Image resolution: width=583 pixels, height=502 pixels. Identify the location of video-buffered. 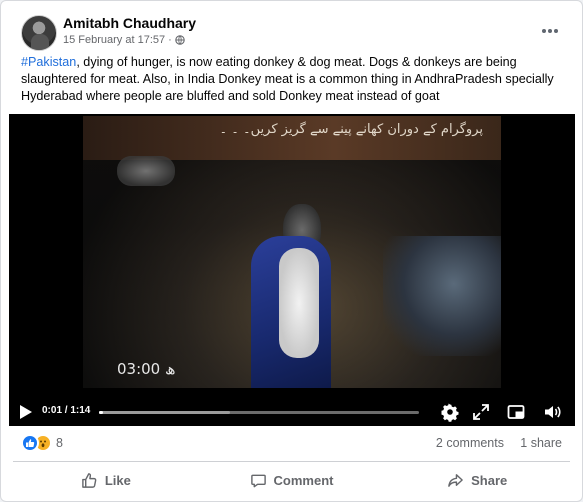
(165, 412).